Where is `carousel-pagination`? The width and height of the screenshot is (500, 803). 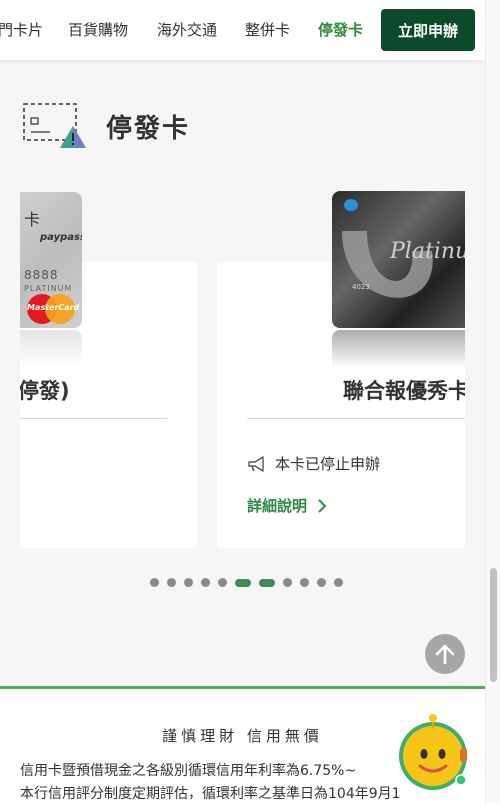
carousel-pagination is located at coordinates (246, 582).